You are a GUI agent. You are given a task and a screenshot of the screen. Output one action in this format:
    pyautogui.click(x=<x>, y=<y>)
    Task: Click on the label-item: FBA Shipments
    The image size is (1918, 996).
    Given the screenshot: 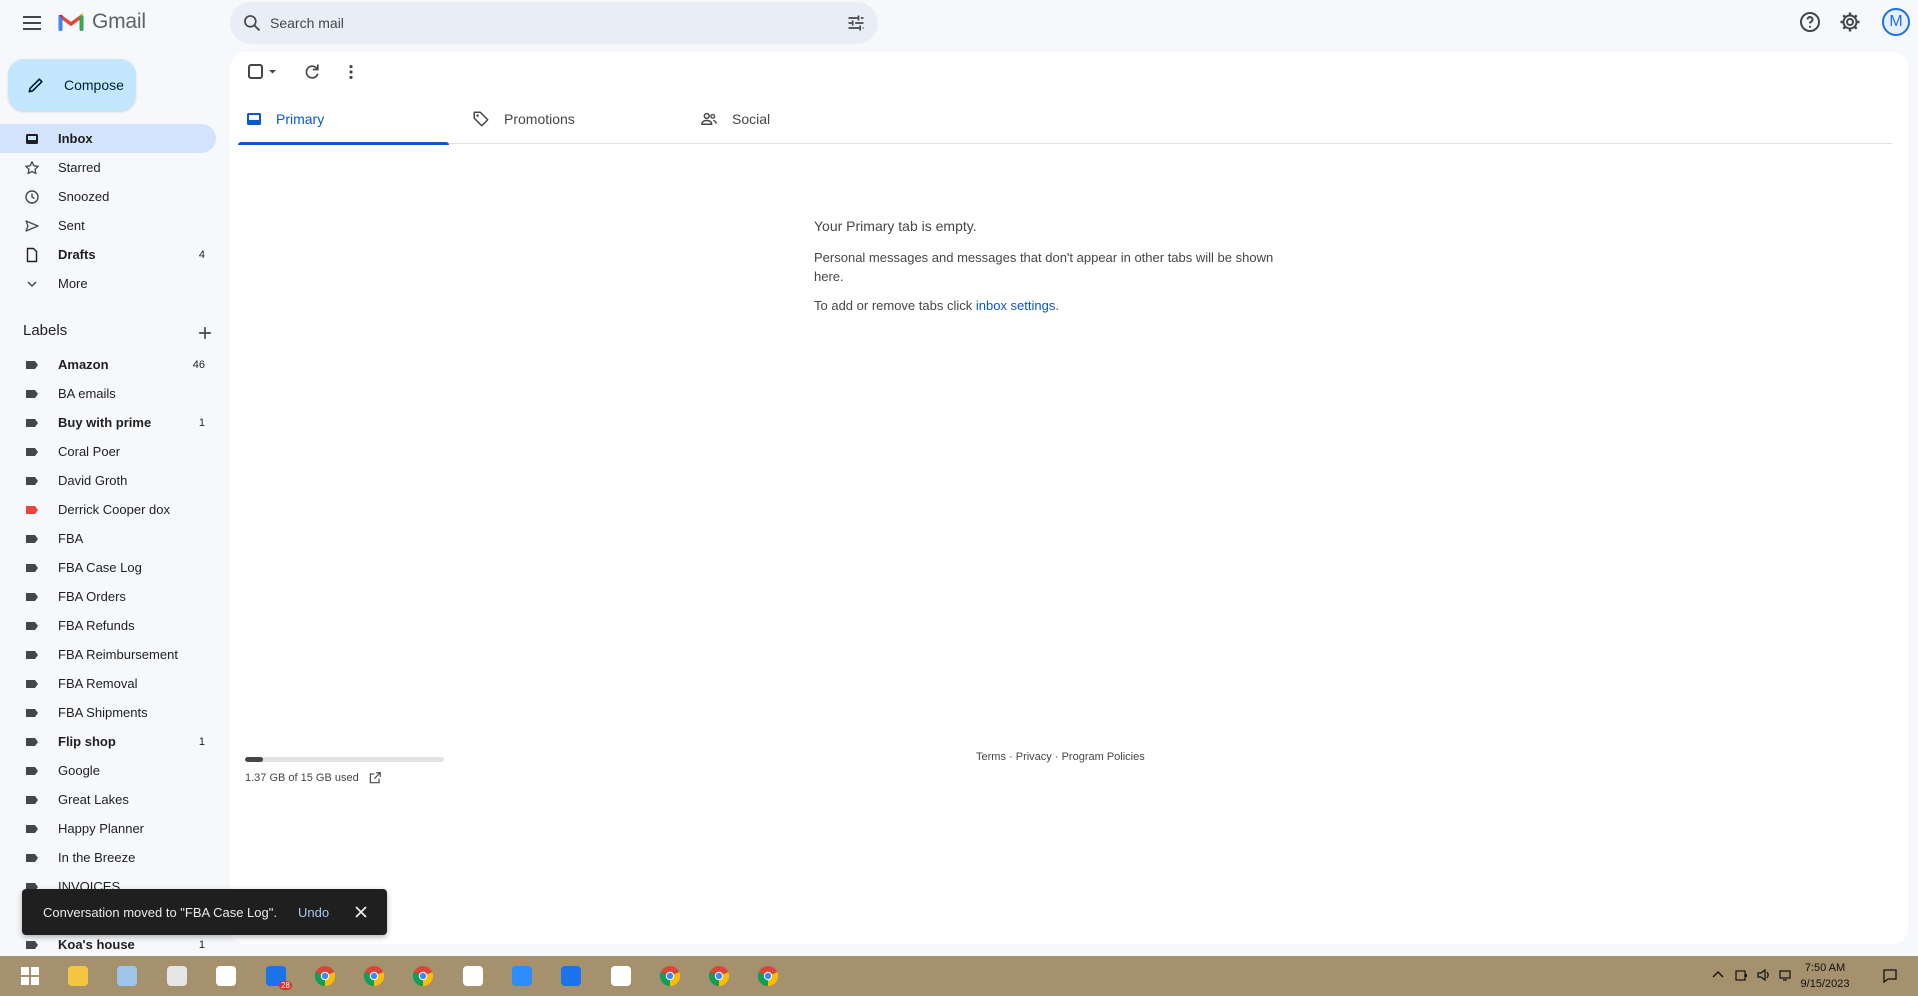 What is the action you would take?
    pyautogui.click(x=108, y=712)
    